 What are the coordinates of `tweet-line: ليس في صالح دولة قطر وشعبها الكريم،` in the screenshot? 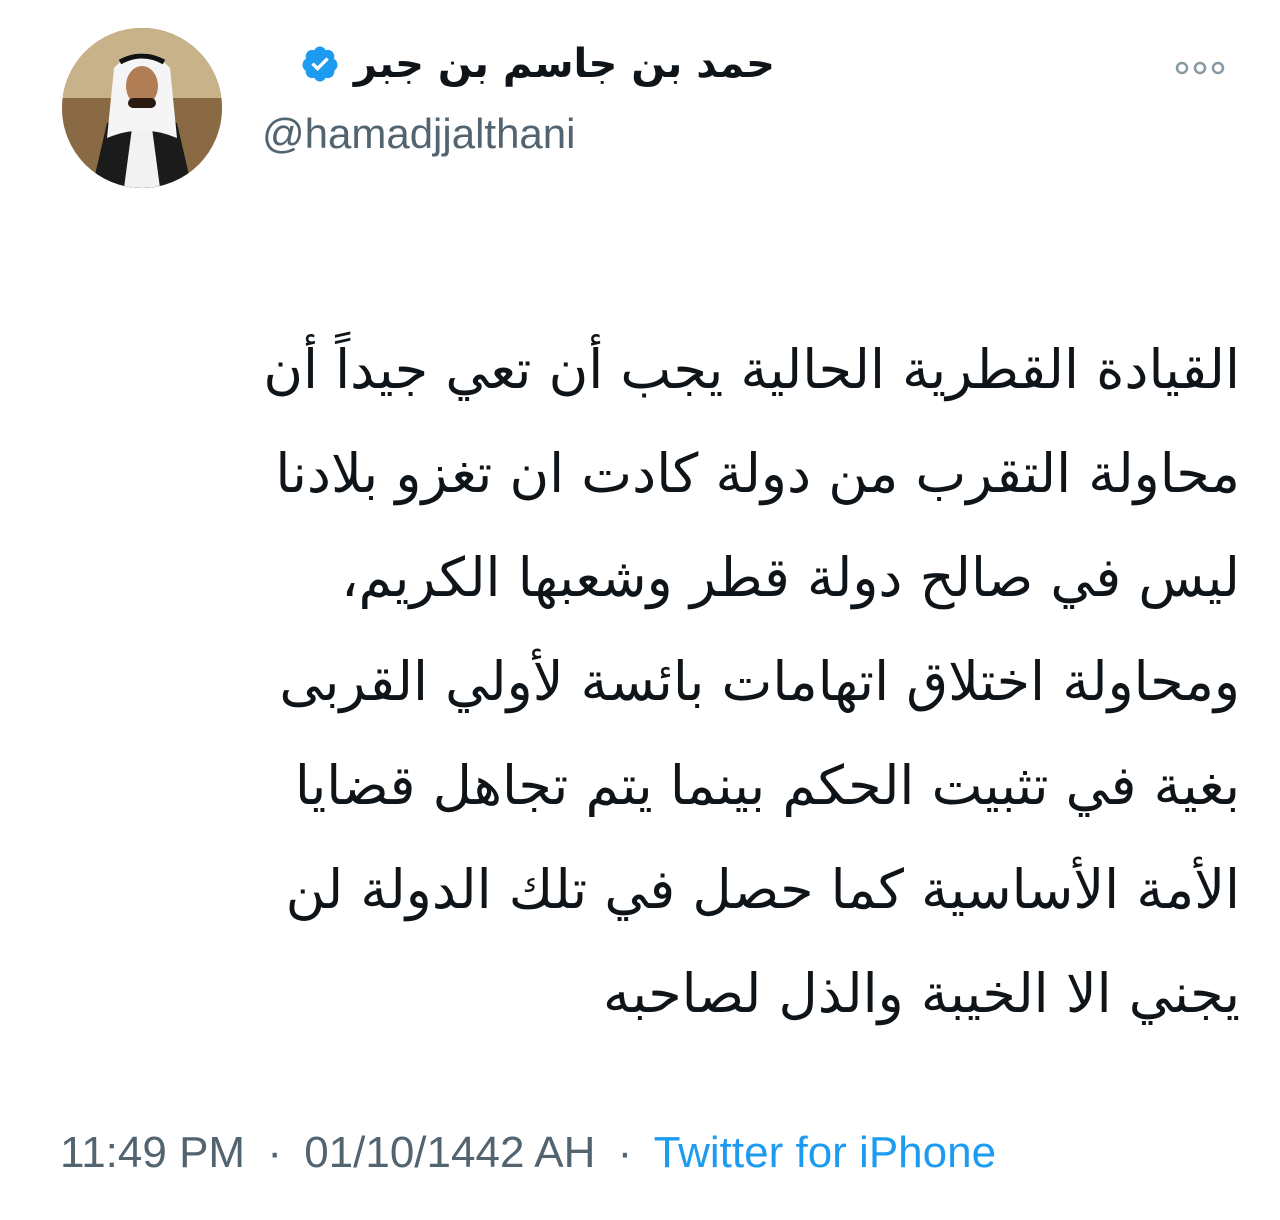 It's located at (790, 577).